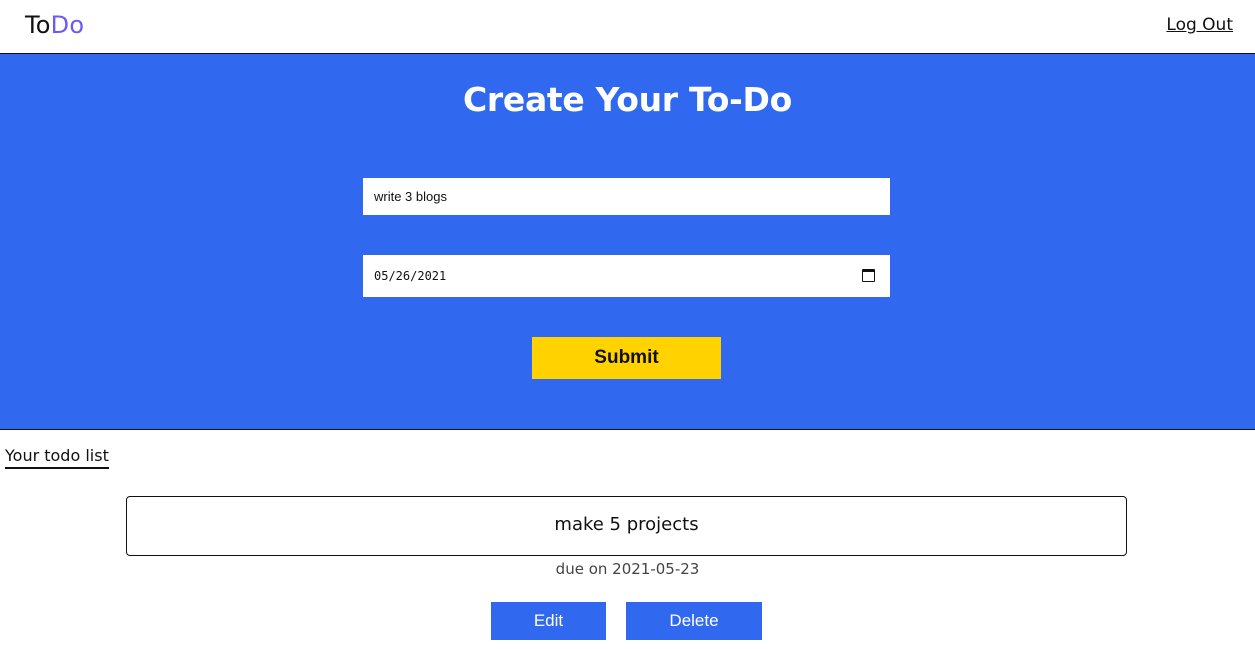 This screenshot has width=1255, height=649. I want to click on todo-text-input, so click(626, 196).